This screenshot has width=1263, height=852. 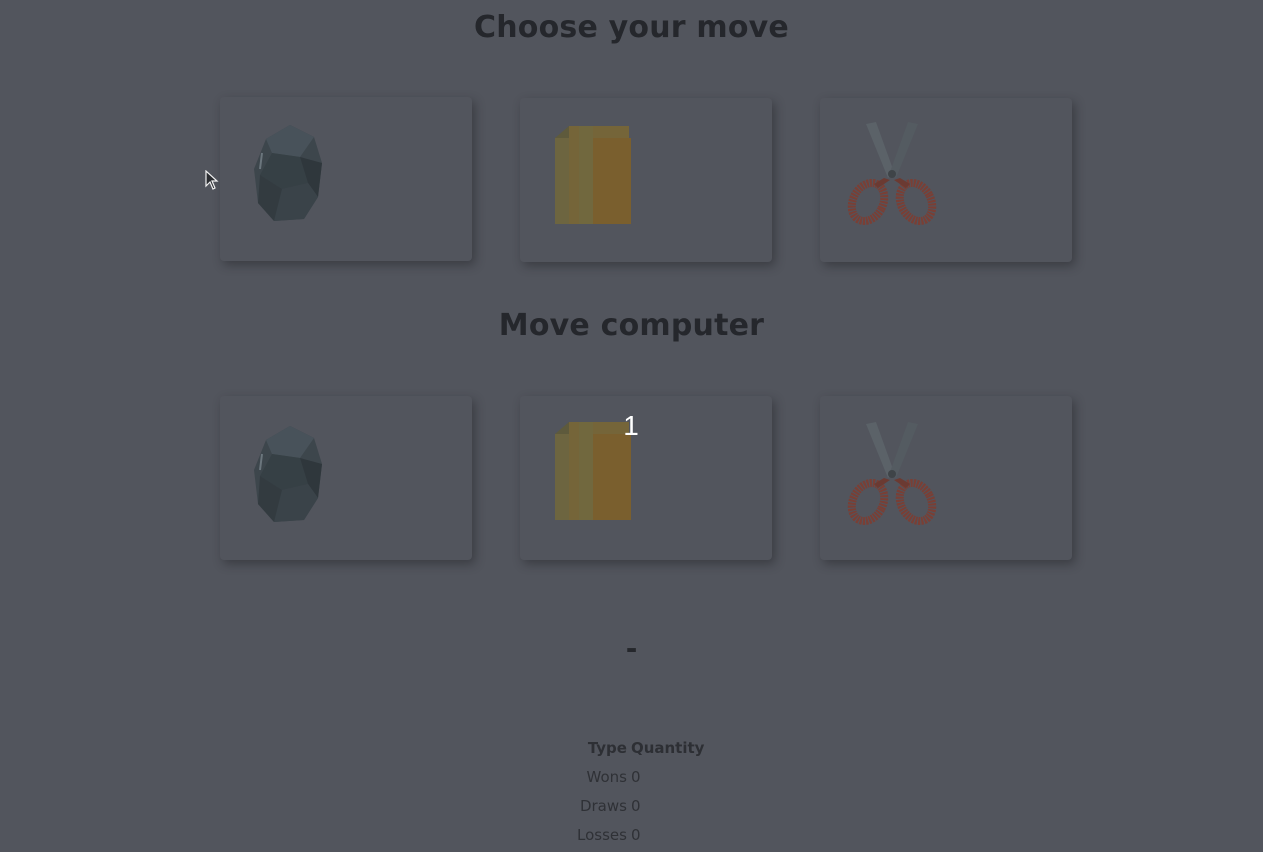 I want to click on result-text: -, so click(x=631, y=648).